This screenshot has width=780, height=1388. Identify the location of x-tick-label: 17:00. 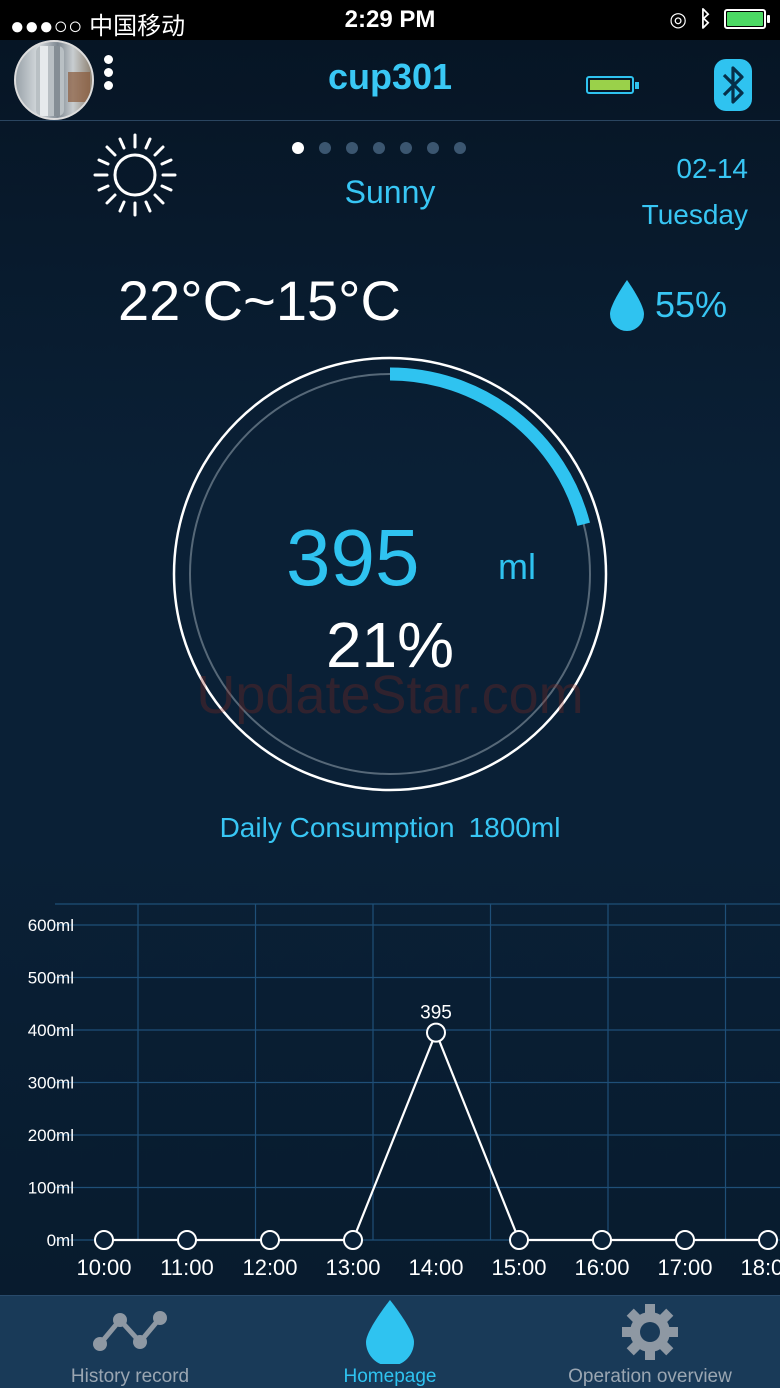
(684, 1267).